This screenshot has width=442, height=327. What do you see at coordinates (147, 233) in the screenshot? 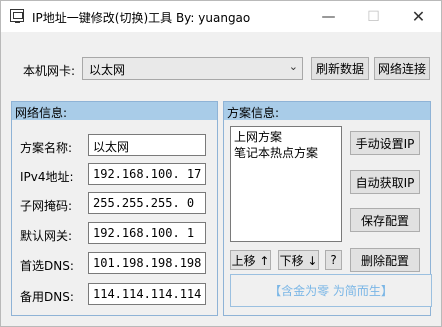
I see `gateway-input: 192.168.100. 1` at bounding box center [147, 233].